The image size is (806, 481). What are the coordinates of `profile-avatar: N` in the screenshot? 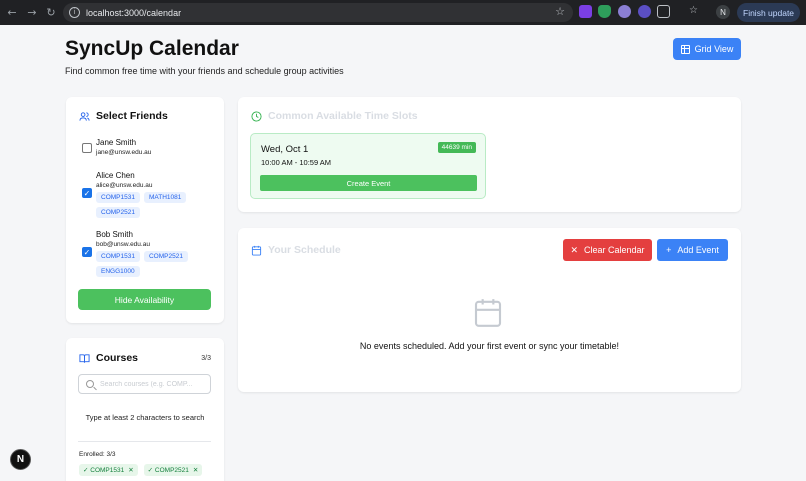 It's located at (723, 12).